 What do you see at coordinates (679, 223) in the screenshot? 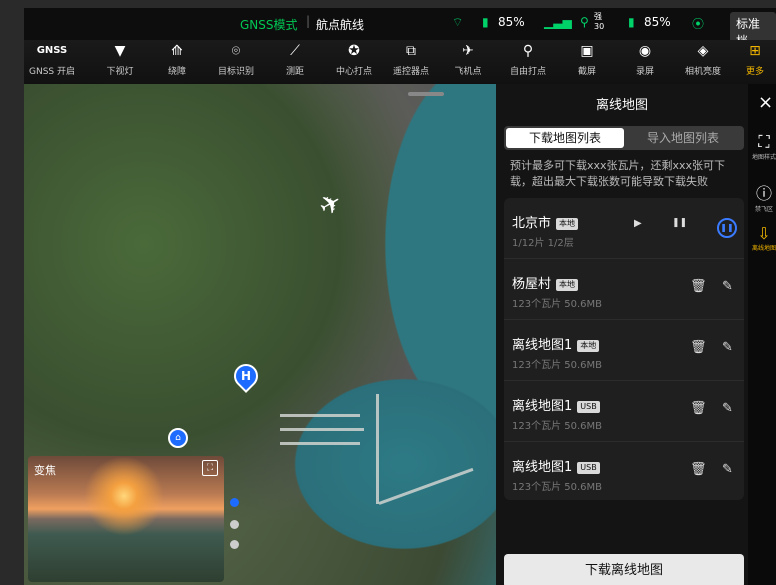
I see `pause-icon: ❚❚` at bounding box center [679, 223].